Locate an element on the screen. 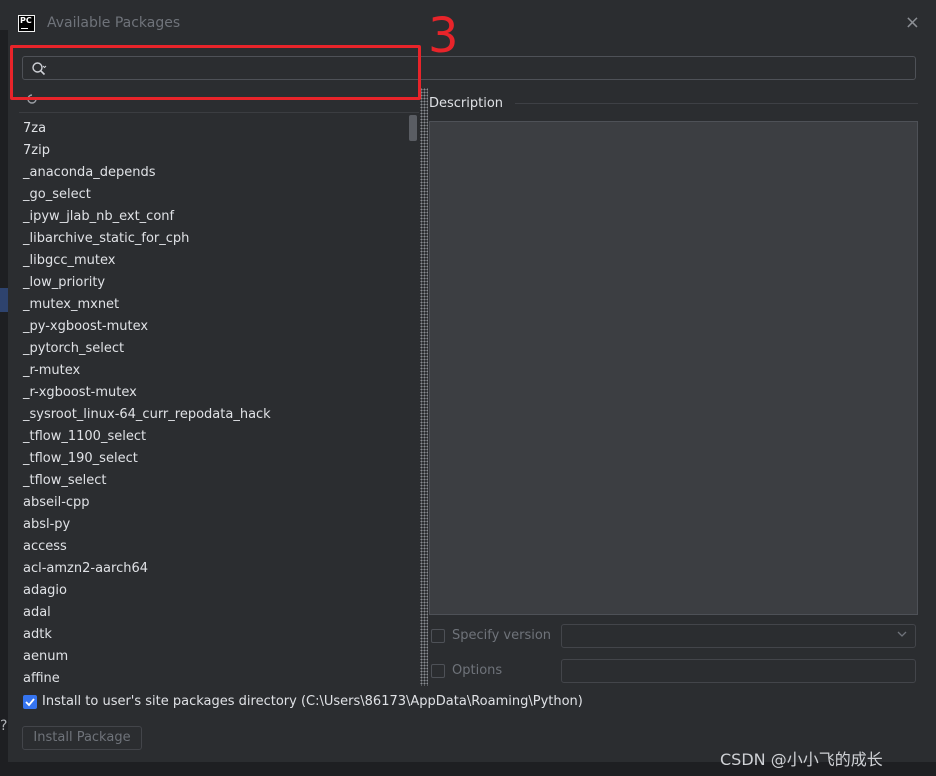  package-list-item: _py-xgboost-mutex is located at coordinates (214, 327).